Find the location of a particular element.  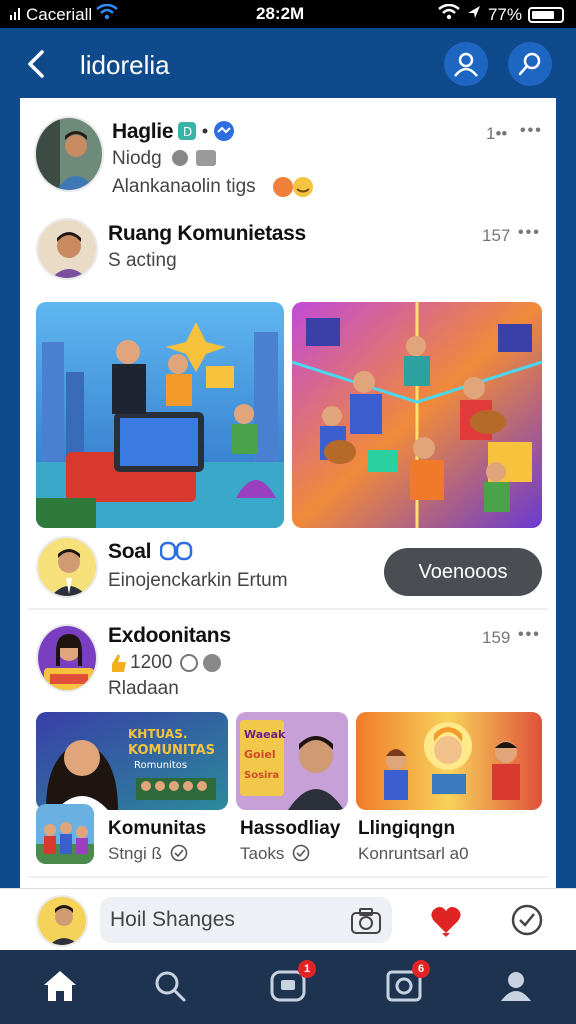

tile-poster-line1: Waeak is located at coordinates (265, 734).